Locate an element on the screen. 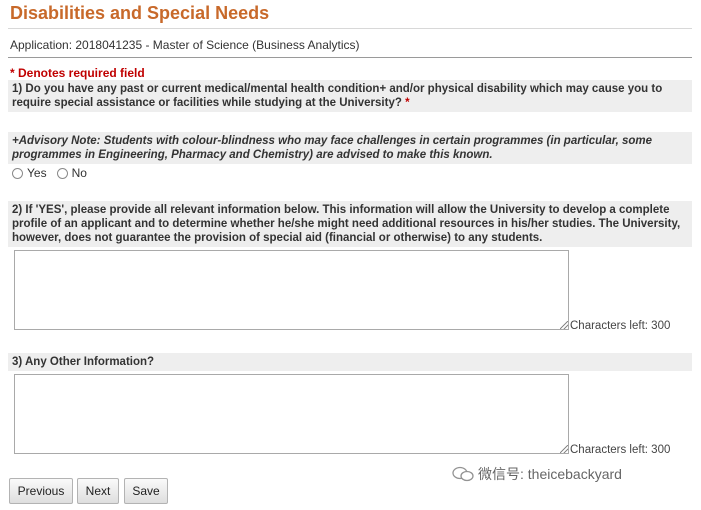  next-button: Next is located at coordinates (98, 491).